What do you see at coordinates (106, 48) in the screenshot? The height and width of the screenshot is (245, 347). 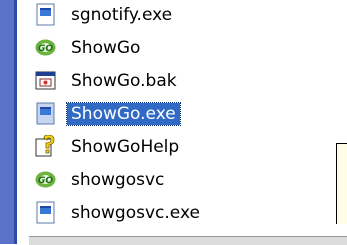 I see `file-item-label: ShowGo` at bounding box center [106, 48].